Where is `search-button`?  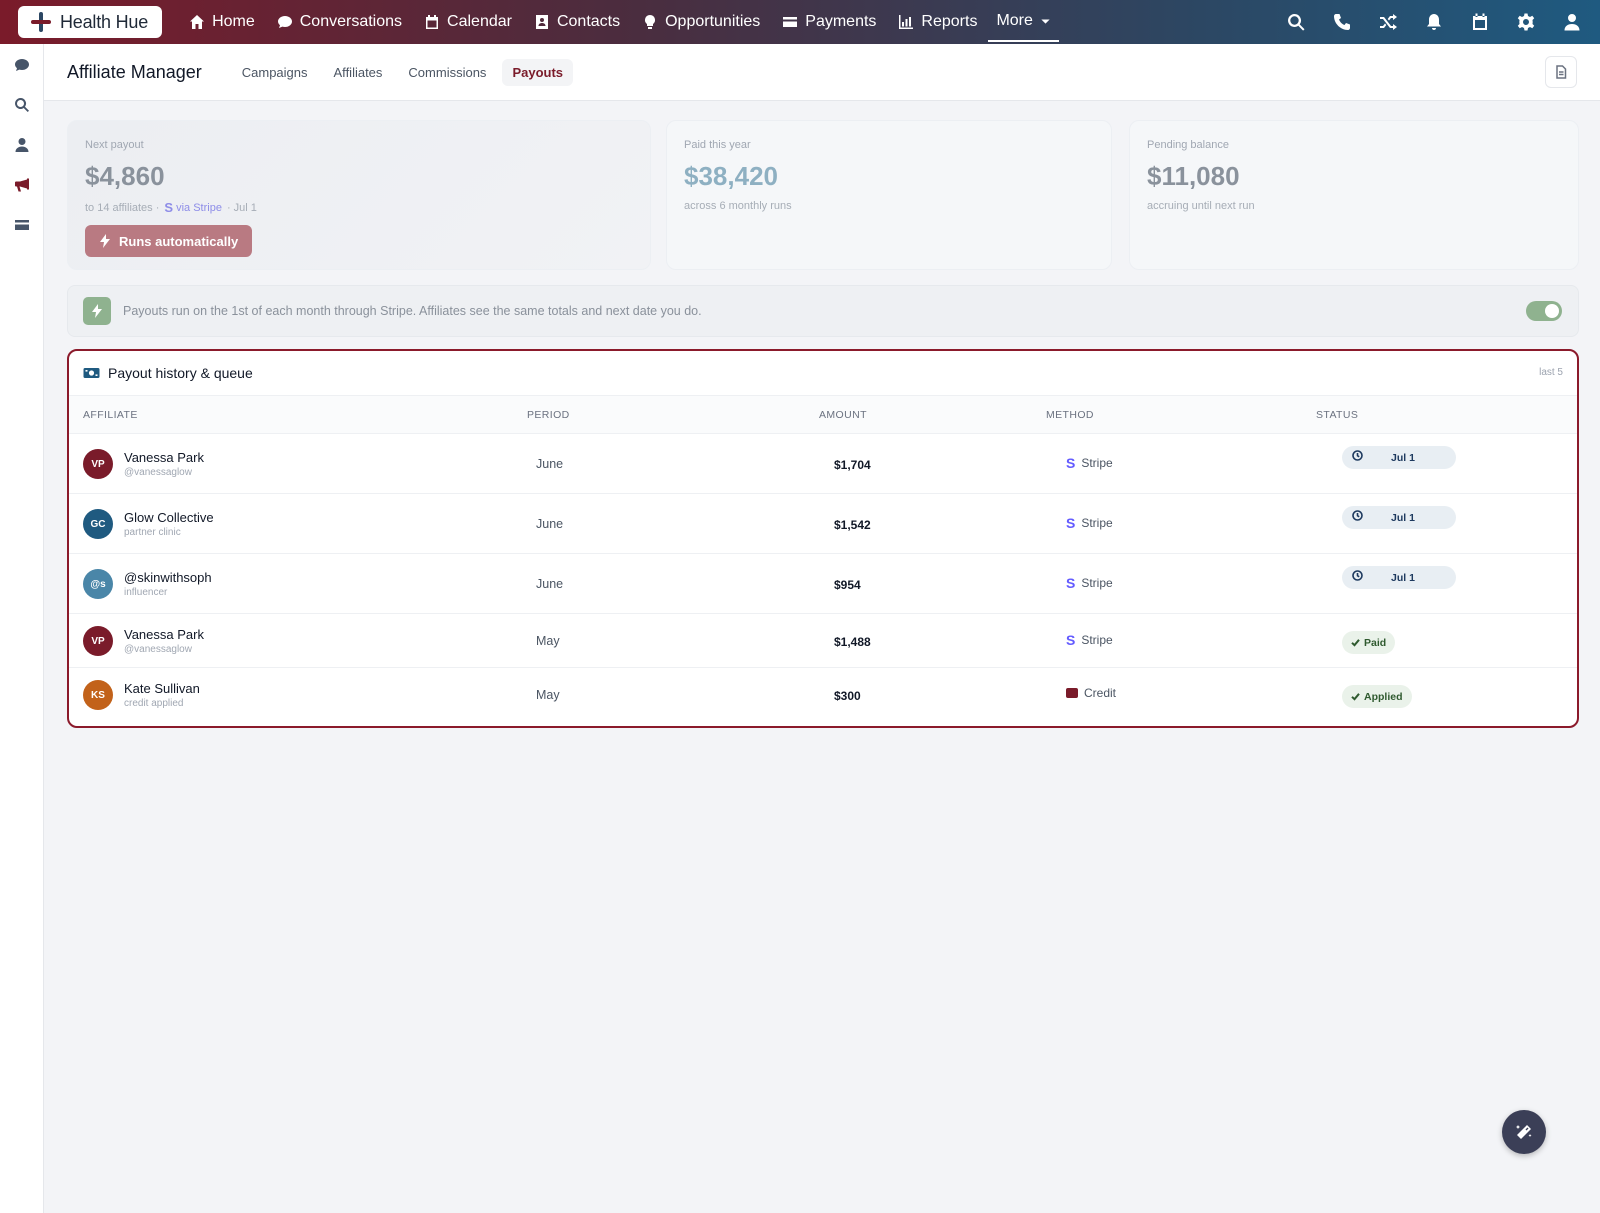
search-button is located at coordinates (1296, 22).